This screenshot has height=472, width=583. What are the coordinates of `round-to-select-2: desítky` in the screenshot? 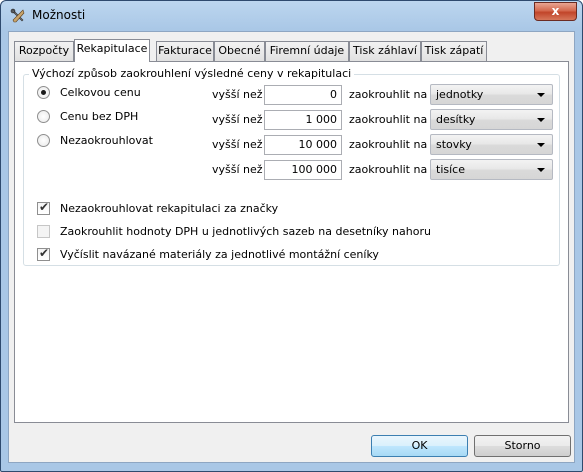 It's located at (491, 119).